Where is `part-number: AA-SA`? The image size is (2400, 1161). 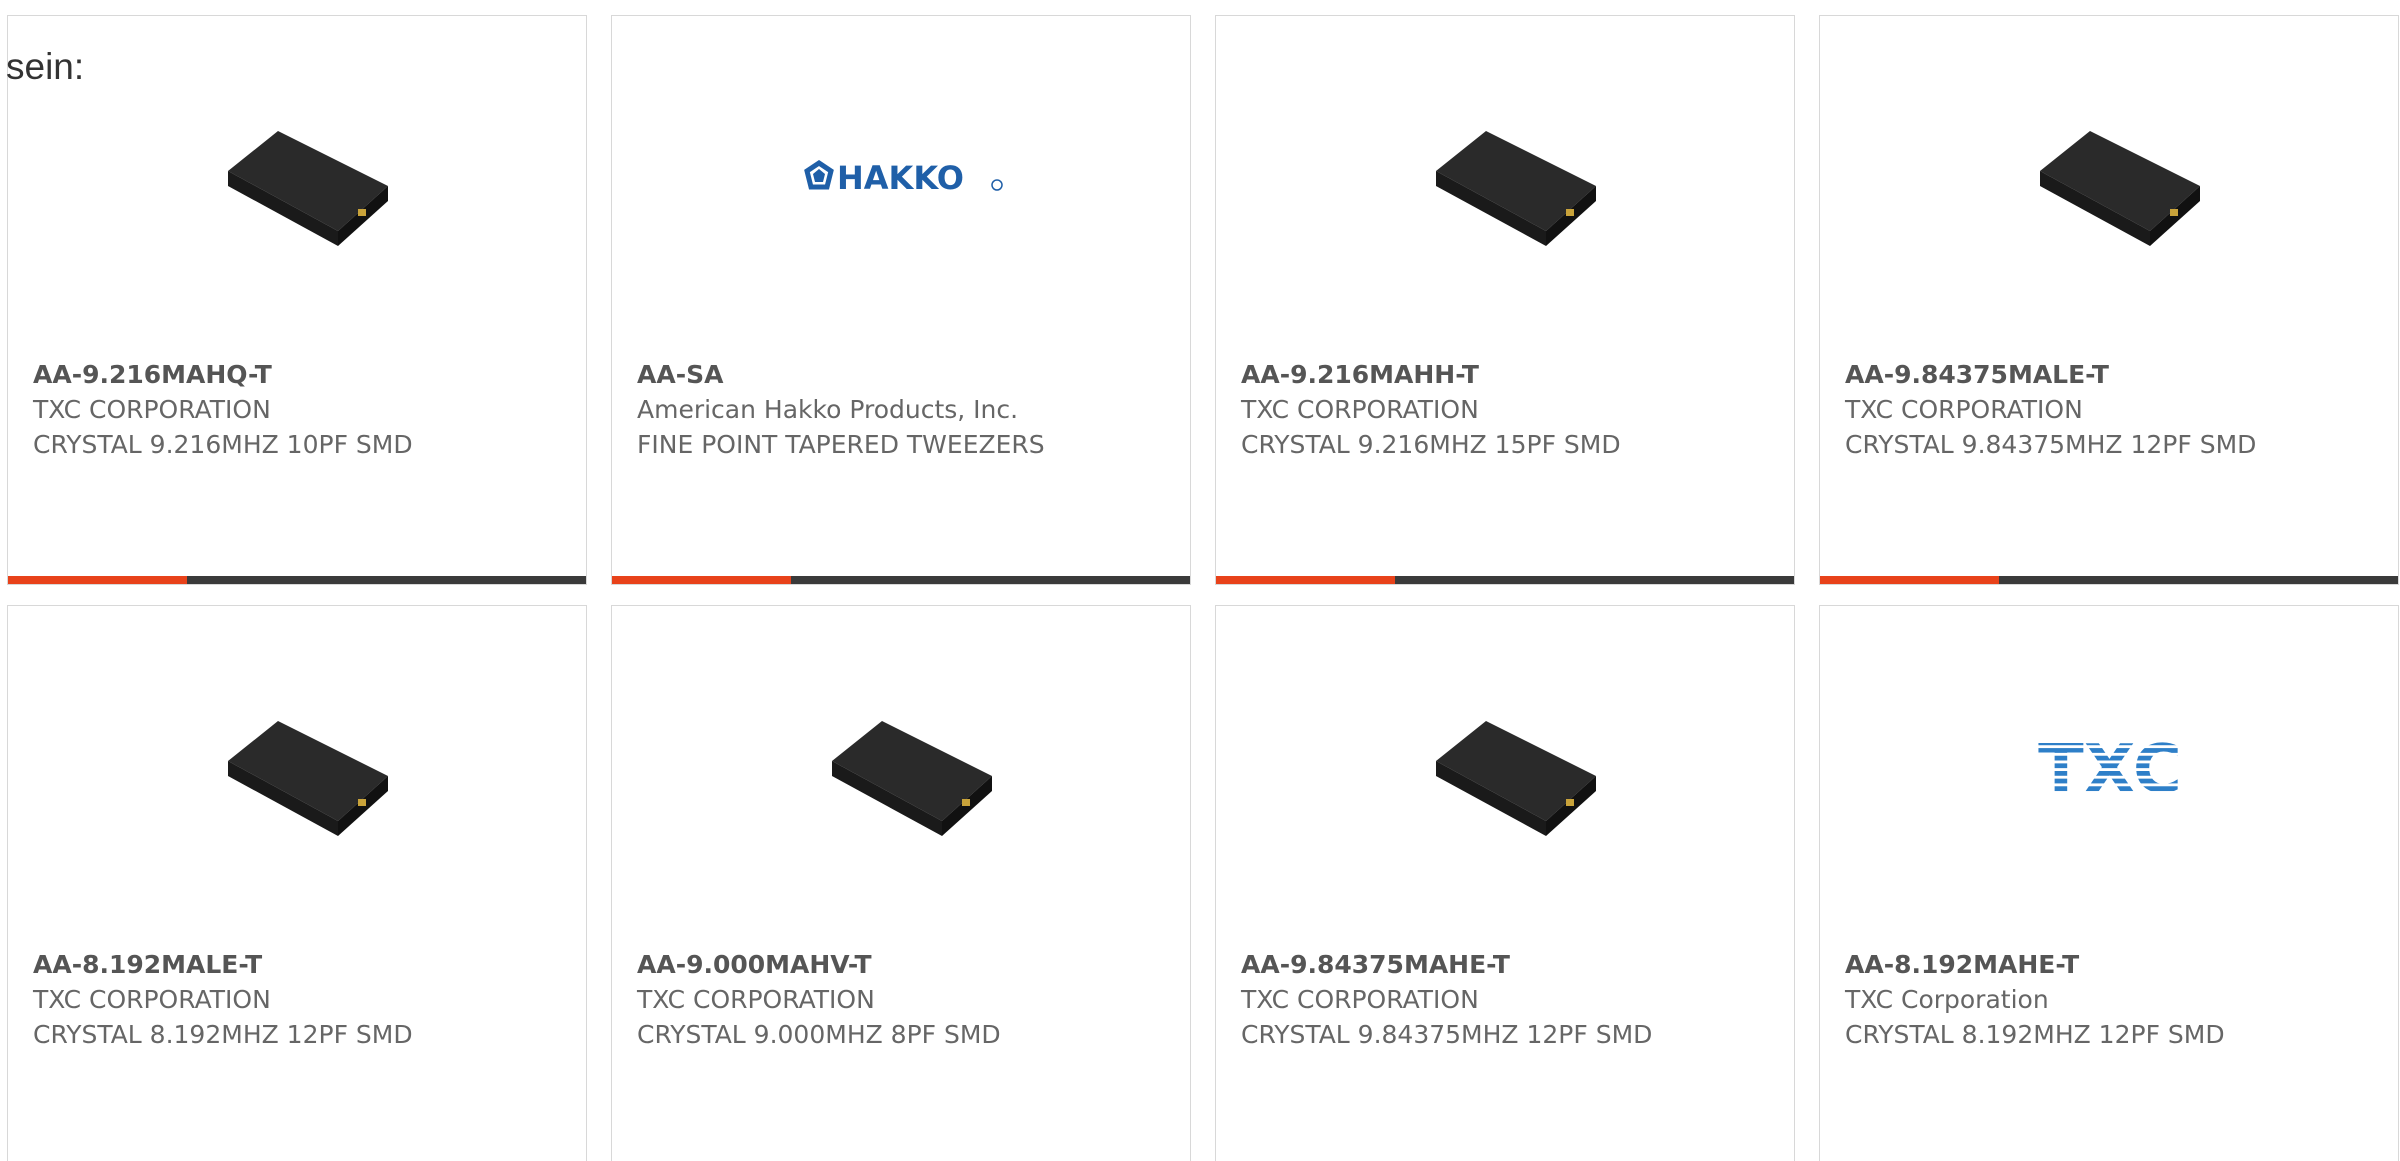 part-number: AA-SA is located at coordinates (841, 374).